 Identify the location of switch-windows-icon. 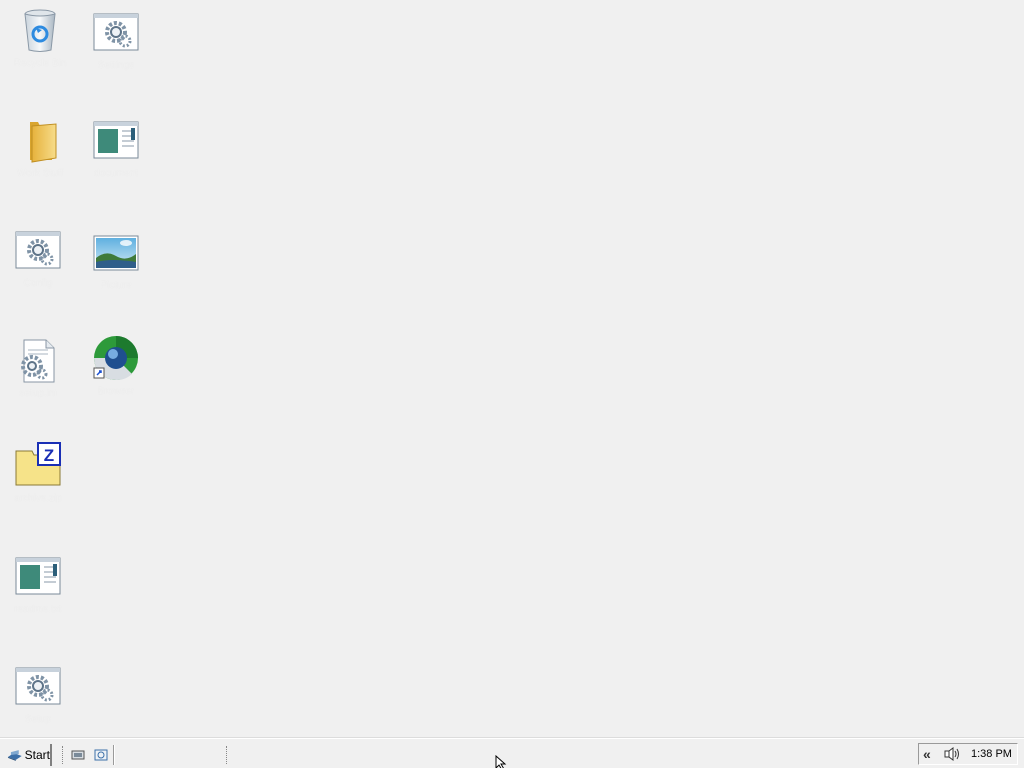
(101, 755).